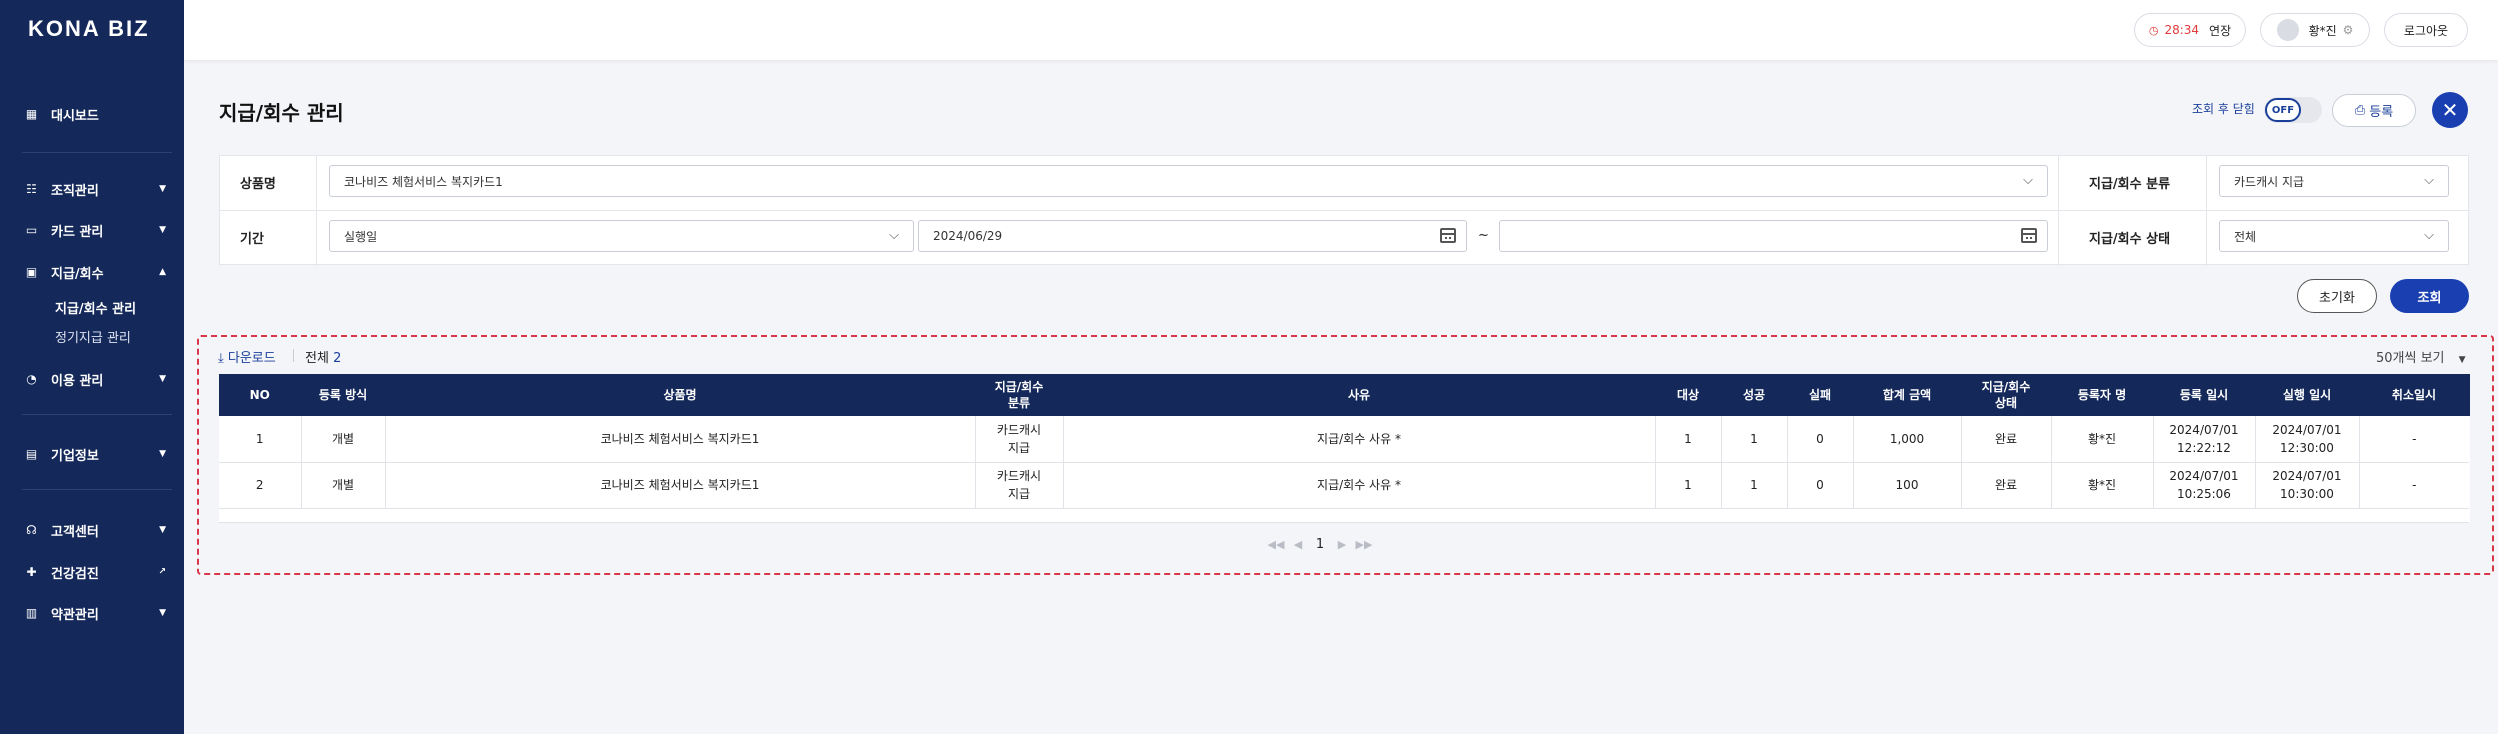 The height and width of the screenshot is (734, 2498). Describe the element at coordinates (1754, 395) in the screenshot. I see `column-header: 성공` at that location.